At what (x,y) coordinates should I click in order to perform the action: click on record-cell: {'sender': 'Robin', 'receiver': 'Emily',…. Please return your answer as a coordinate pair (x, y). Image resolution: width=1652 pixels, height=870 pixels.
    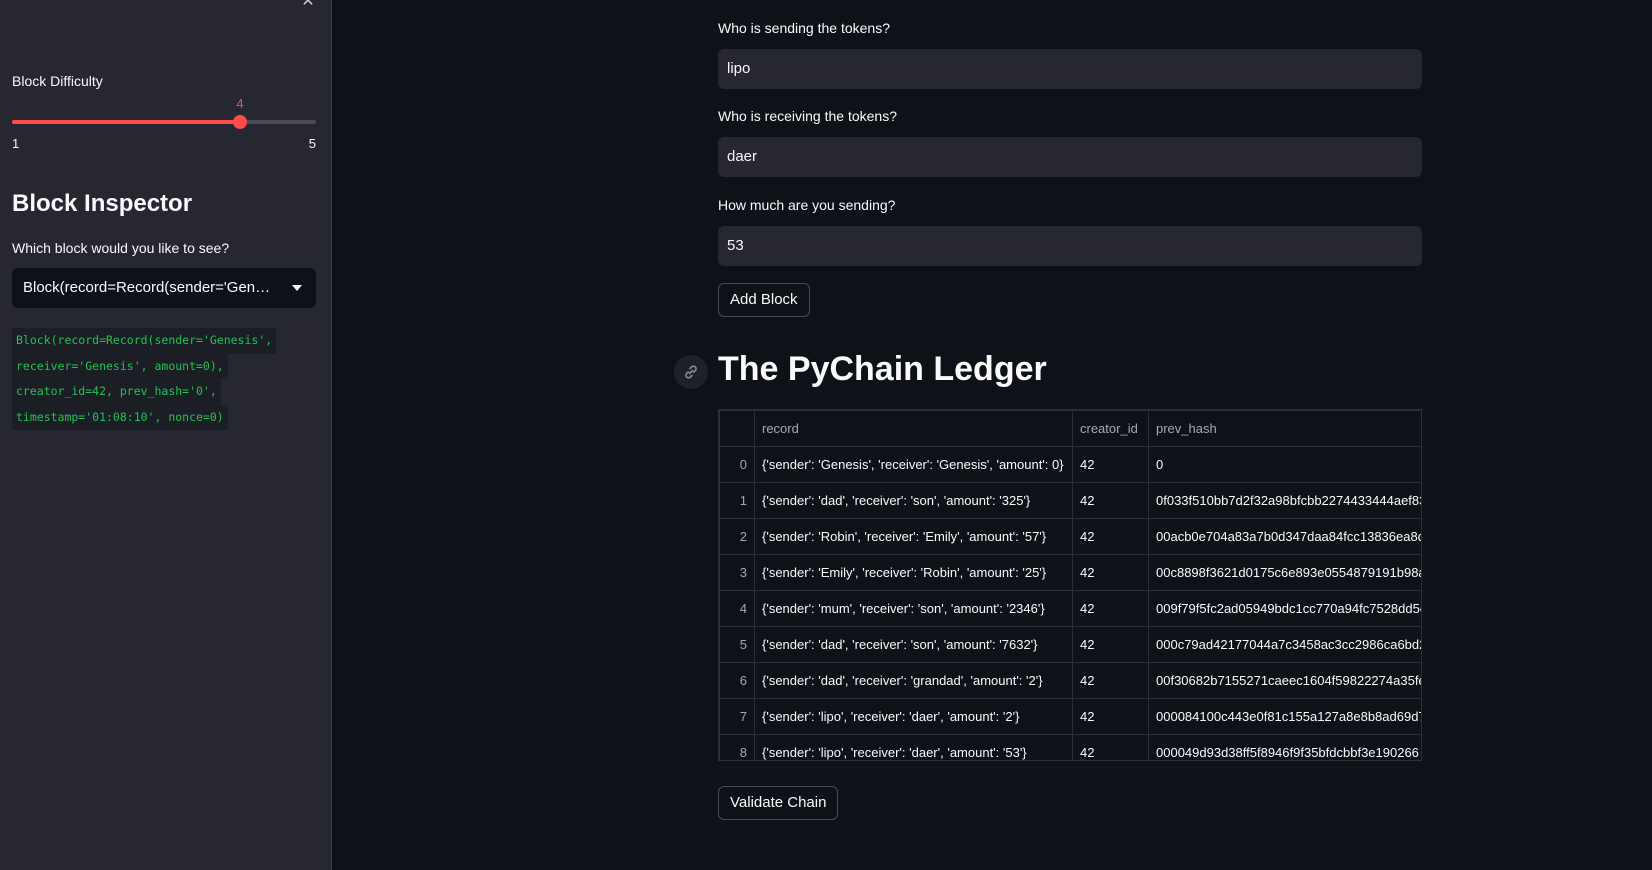
    Looking at the image, I should click on (913, 536).